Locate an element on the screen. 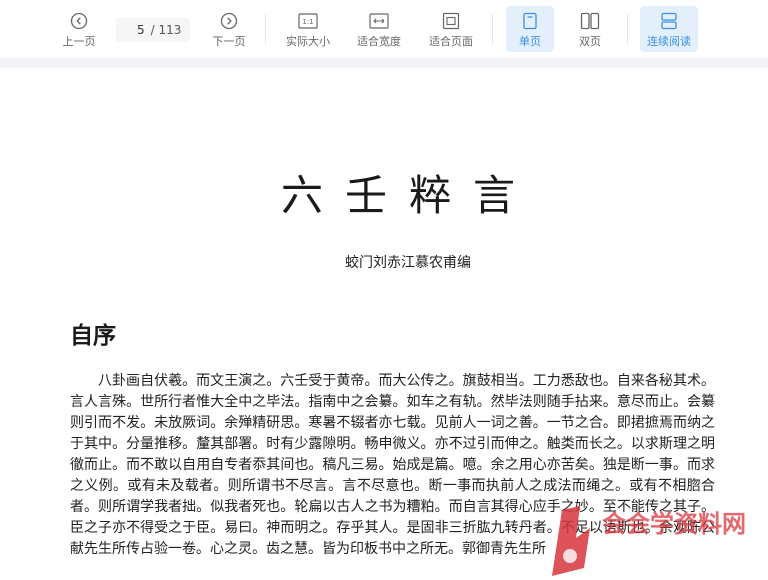 This screenshot has height=580, width=768. single-page-button: 单页 is located at coordinates (530, 29).